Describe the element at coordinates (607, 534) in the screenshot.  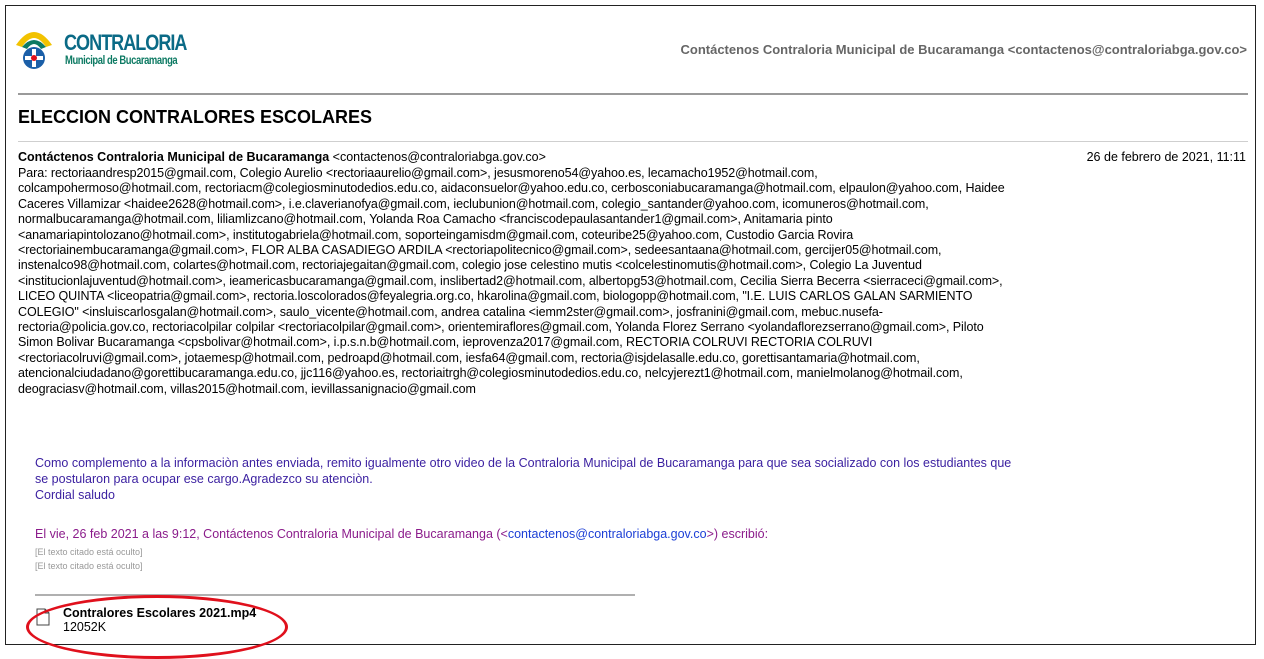
I see `quote-email-link: contactenos@contraloriabga.gov.co` at that location.